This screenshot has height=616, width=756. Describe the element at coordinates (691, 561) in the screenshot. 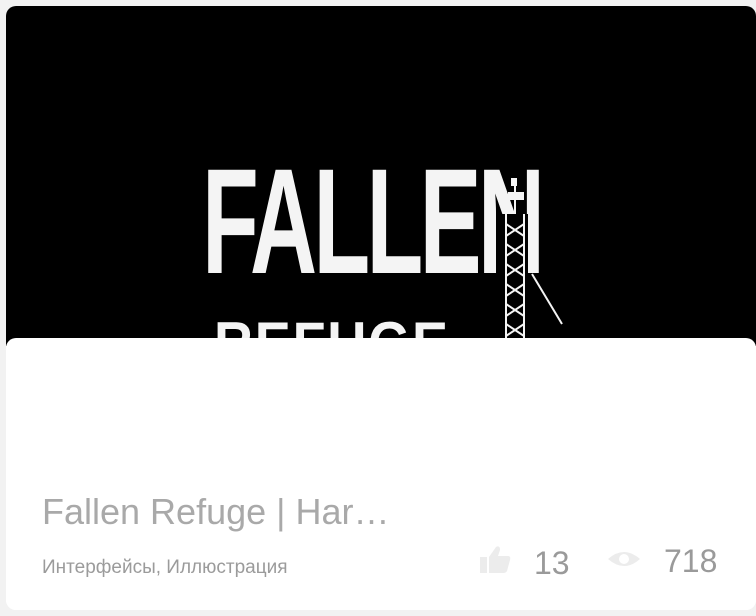

I see `views-count: 718` at that location.